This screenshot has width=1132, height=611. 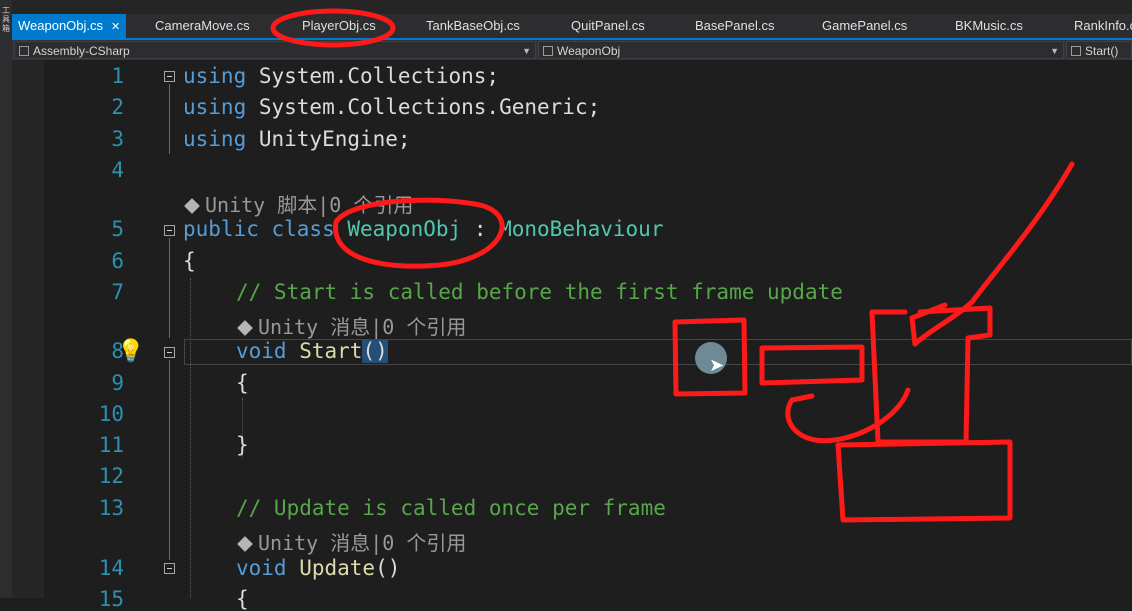 What do you see at coordinates (812, 365) in the screenshot?
I see `ink-box-bar` at bounding box center [812, 365].